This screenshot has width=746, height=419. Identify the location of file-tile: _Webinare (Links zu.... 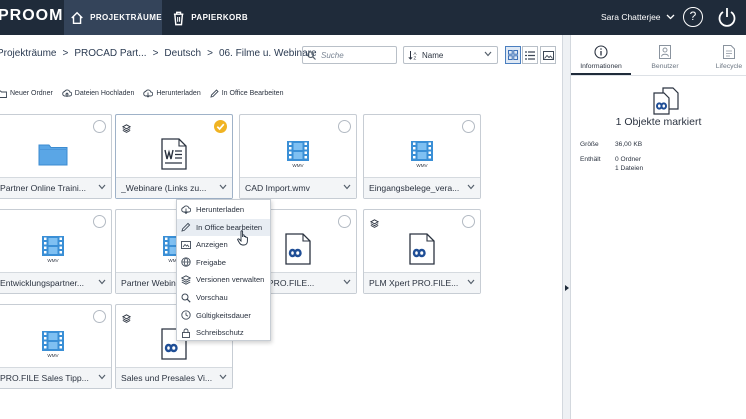
(174, 156).